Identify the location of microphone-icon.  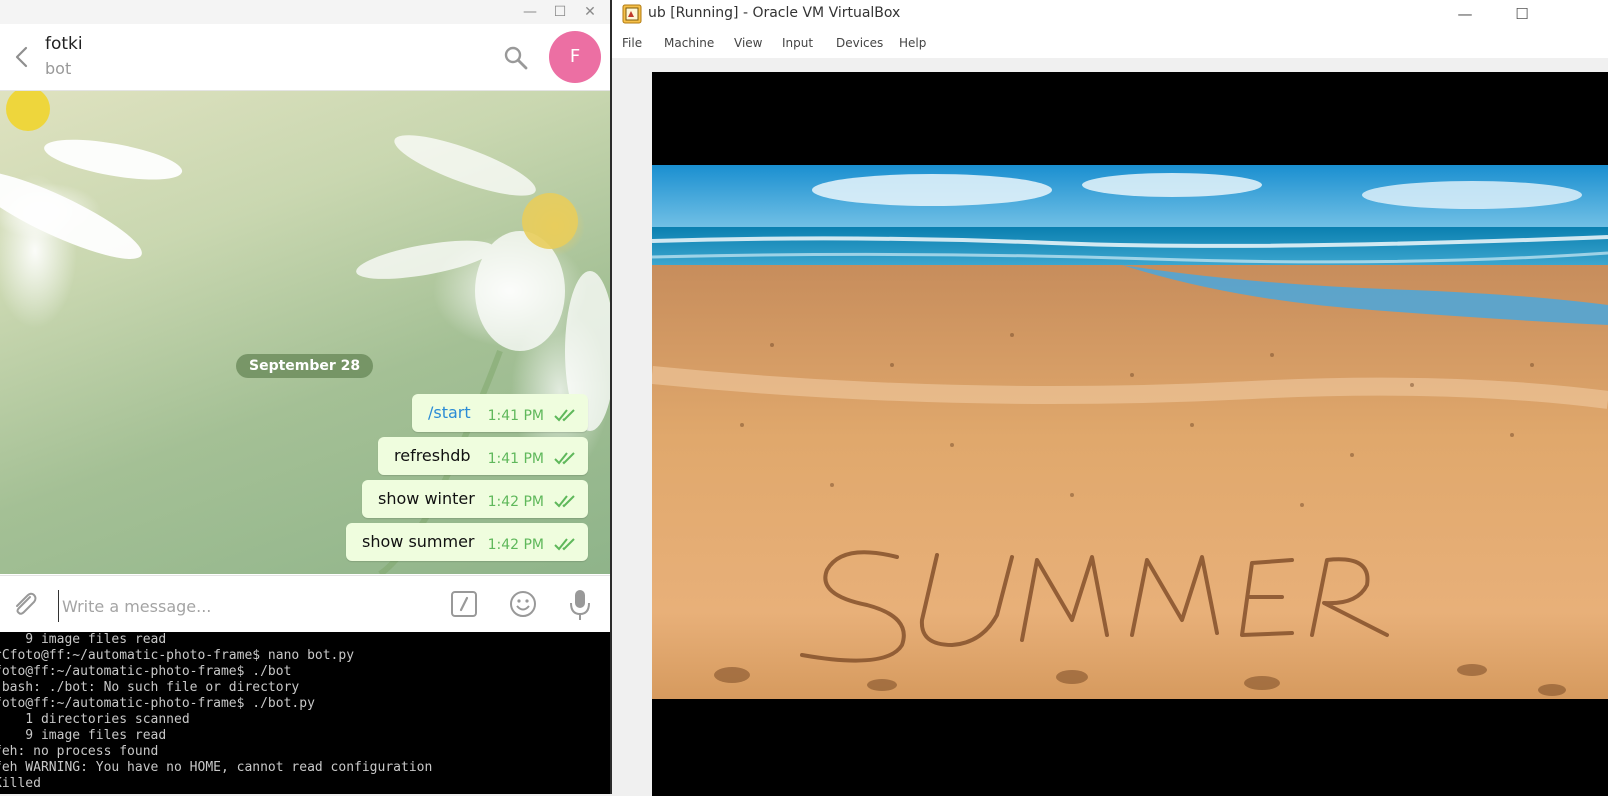
(580, 605).